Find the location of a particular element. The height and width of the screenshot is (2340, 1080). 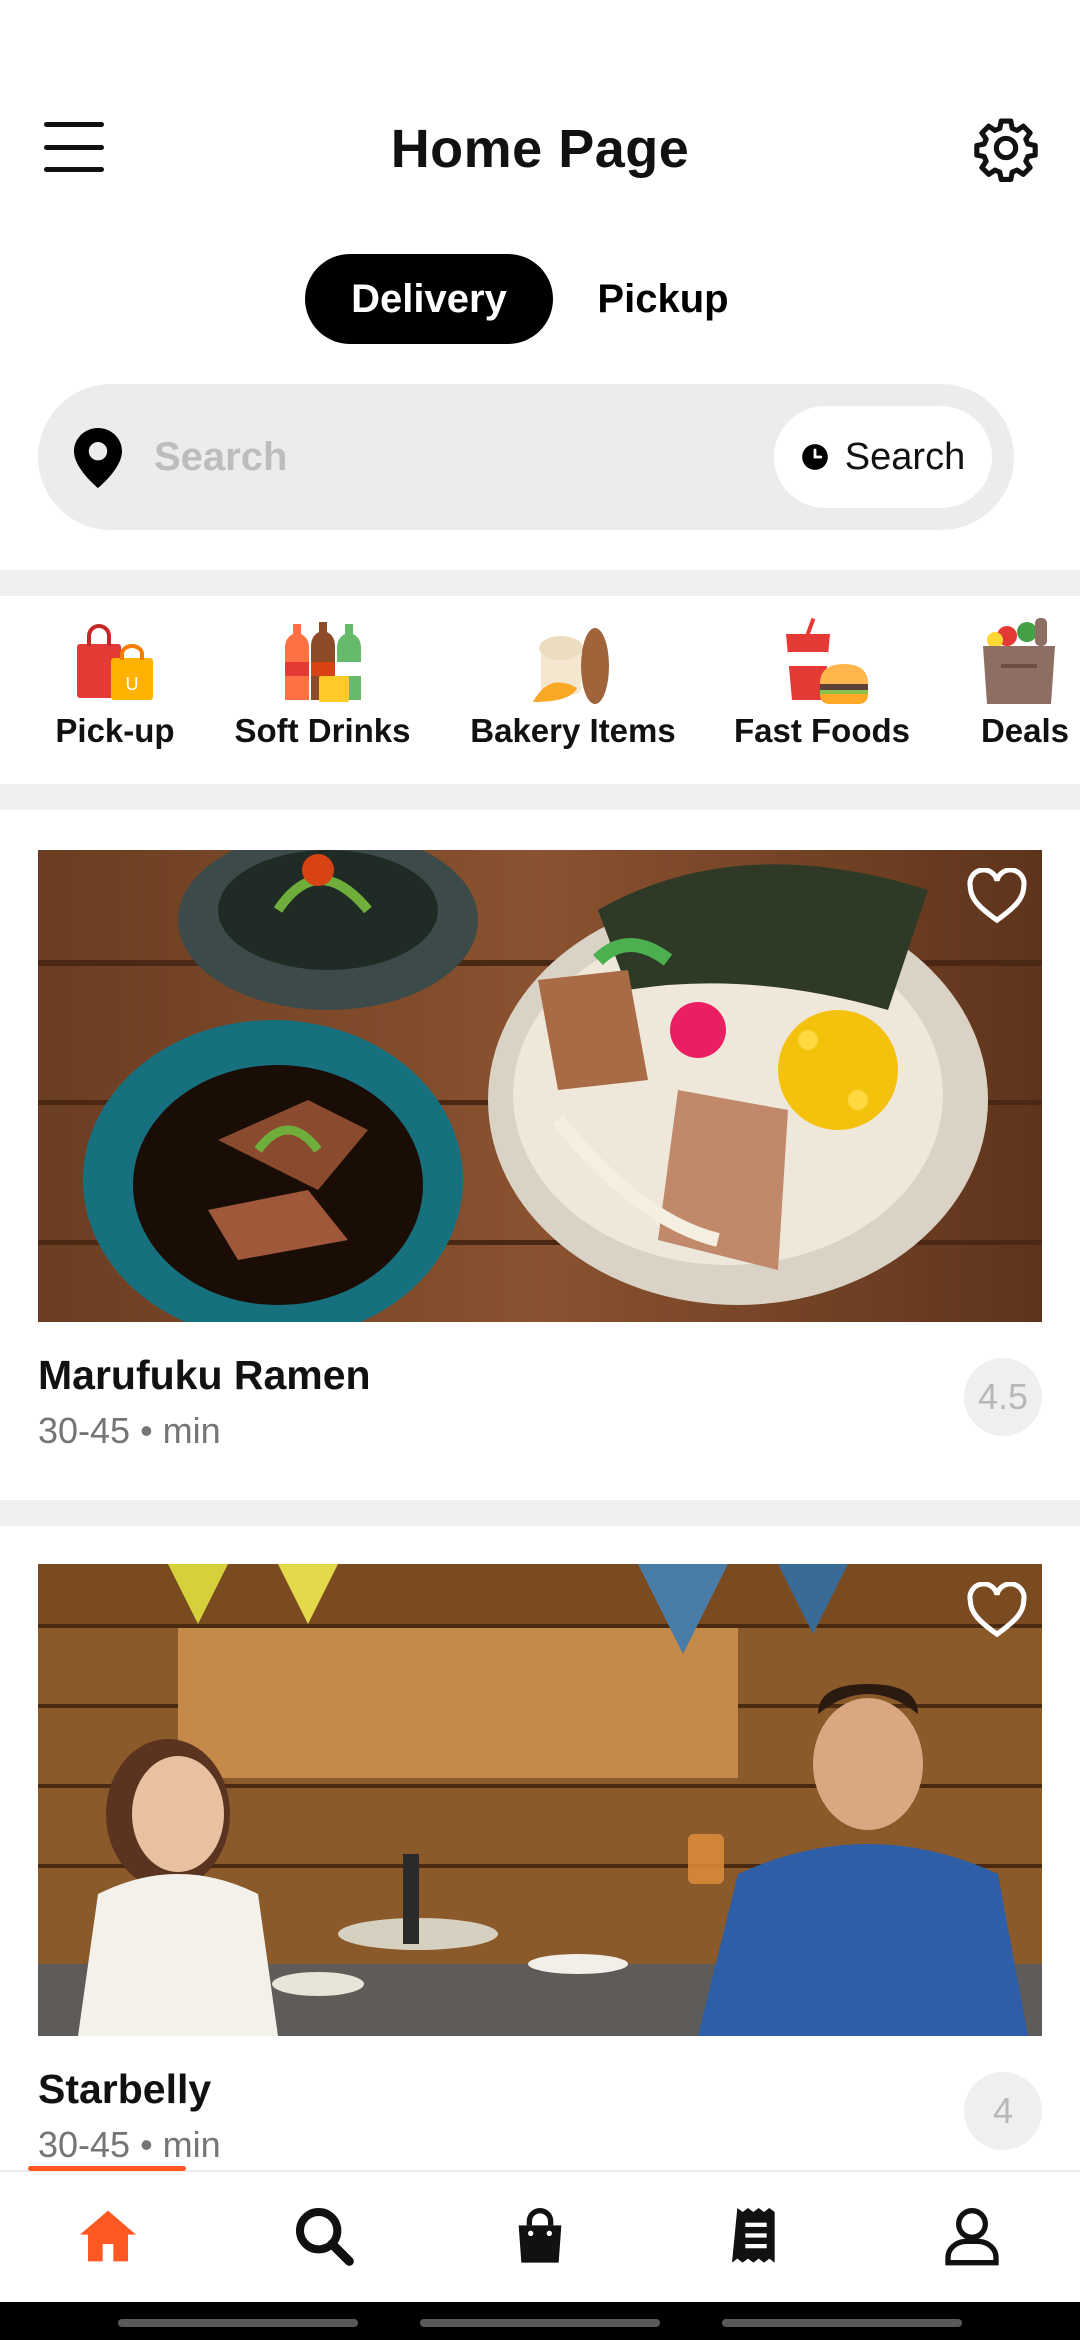

search-icon is located at coordinates (324, 2236).